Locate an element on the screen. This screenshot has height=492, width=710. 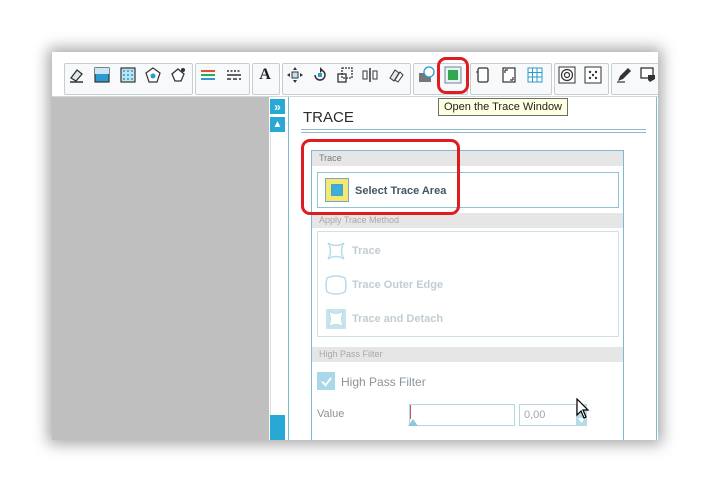
text-icon: A is located at coordinates (265, 75).